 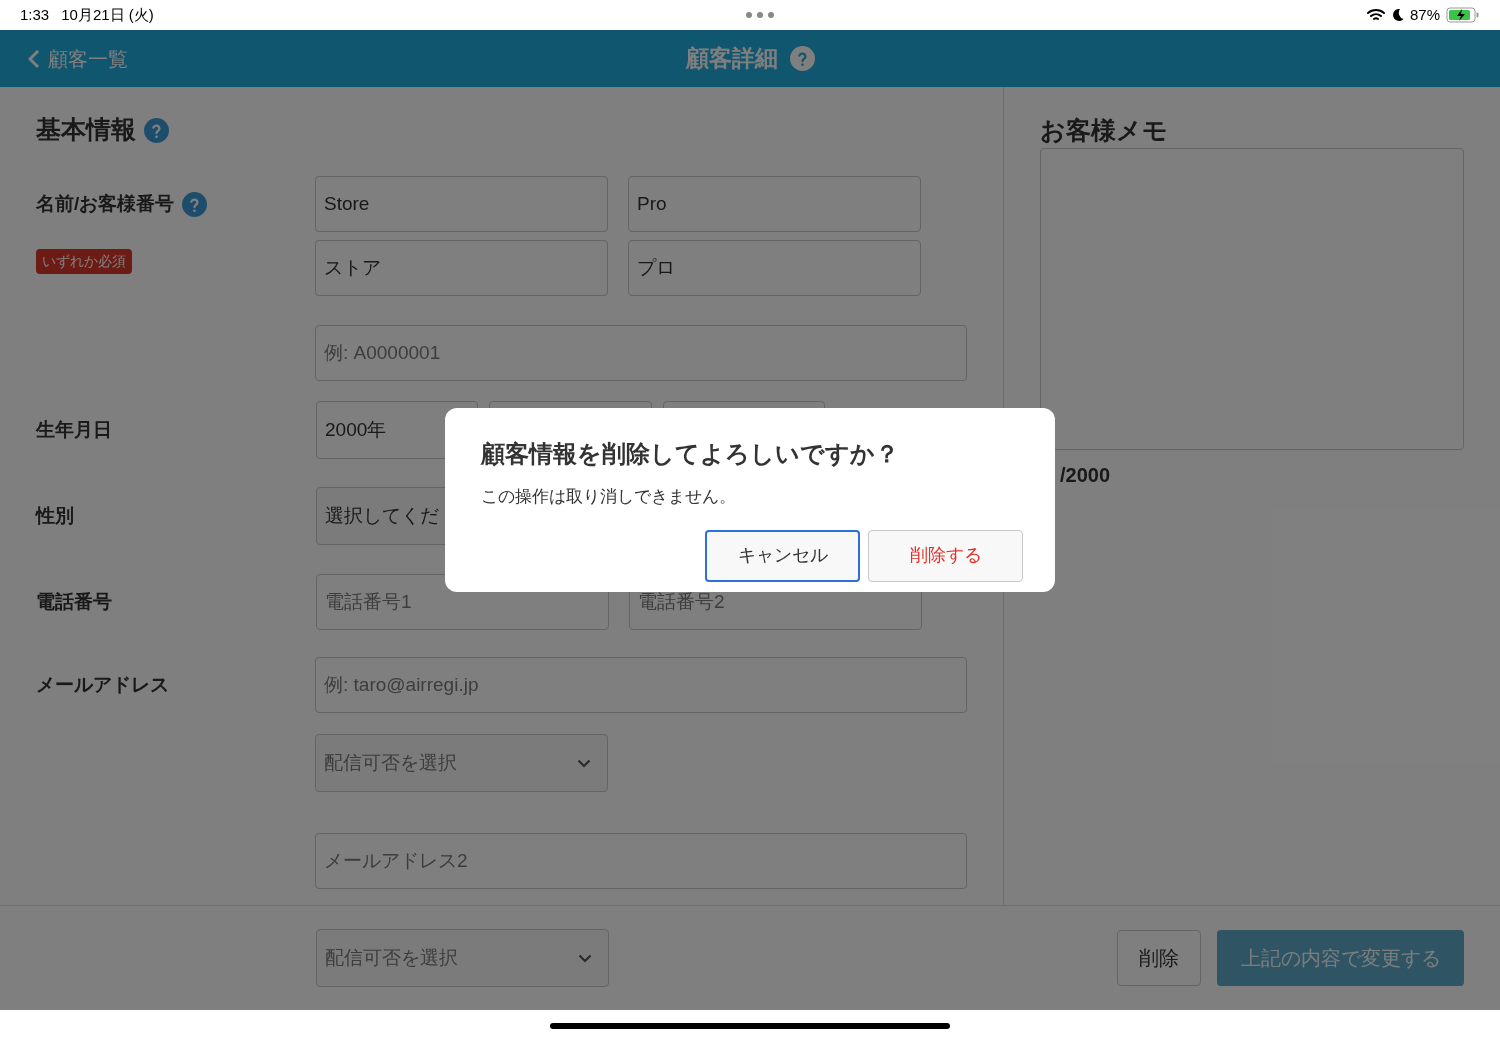 What do you see at coordinates (74, 601) in the screenshot?
I see `field-label: 電話番号` at bounding box center [74, 601].